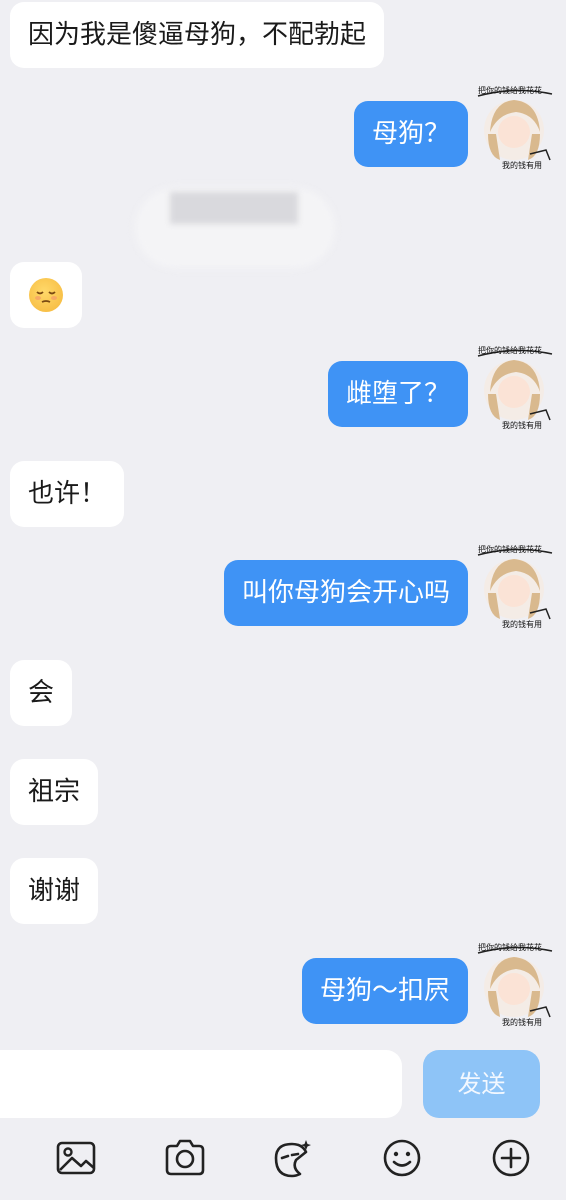  I want to click on message-text: 会, so click(41, 693).